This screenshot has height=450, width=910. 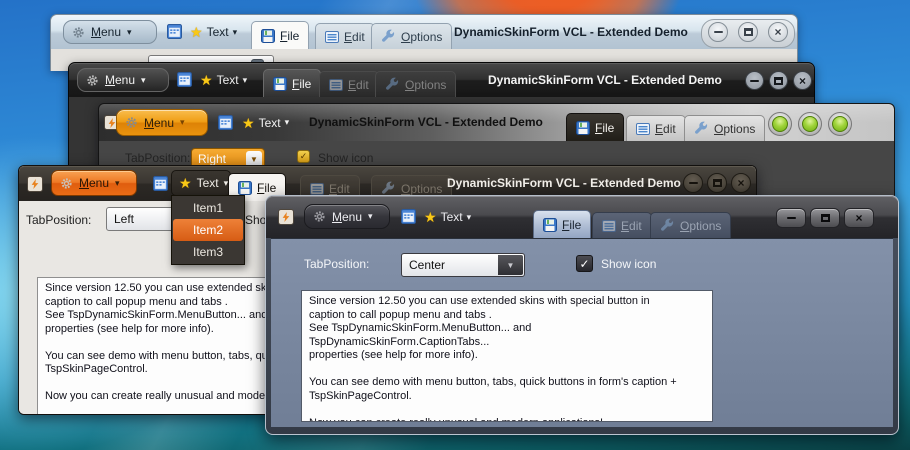 What do you see at coordinates (605, 80) in the screenshot?
I see `window-title: DynamicSkinForm VCL - Extended Demo` at bounding box center [605, 80].